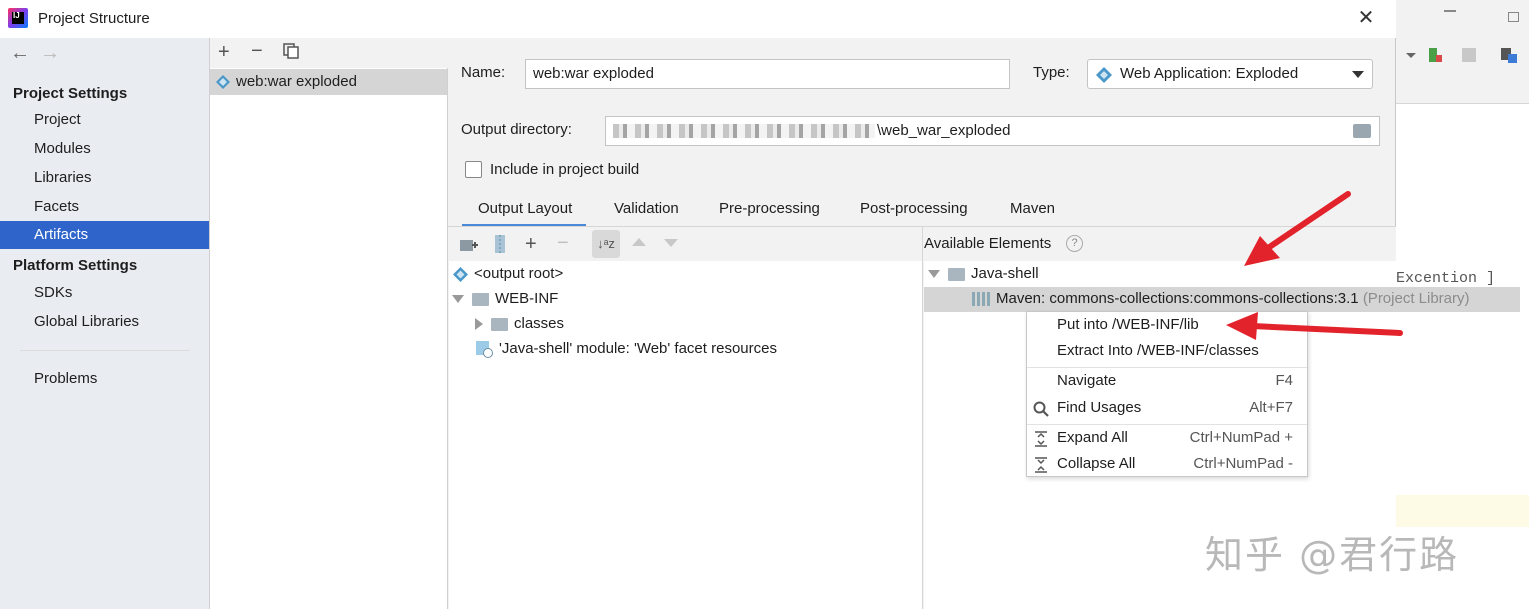  What do you see at coordinates (1167, 408) in the screenshot?
I see `menu-item-find-usages: Find Usages Alt+F7` at bounding box center [1167, 408].